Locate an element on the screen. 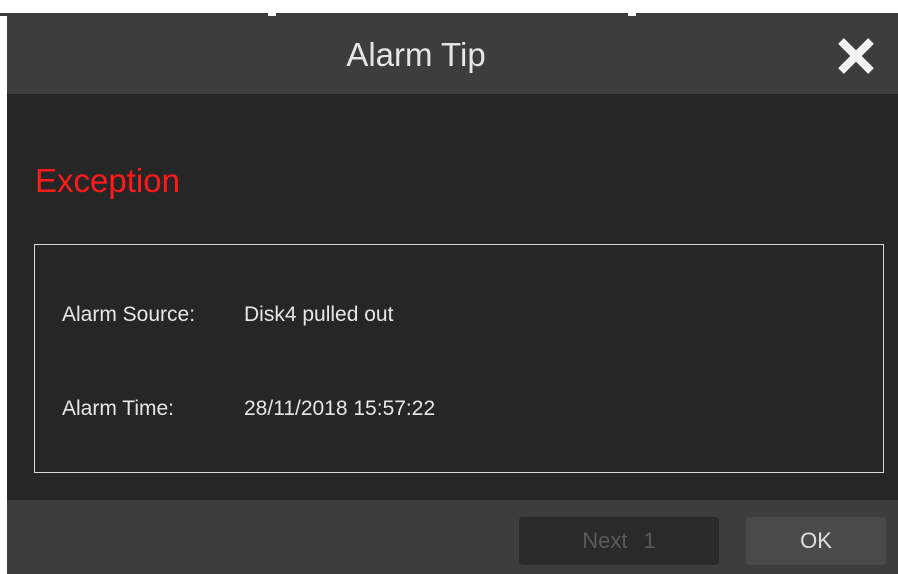 The height and width of the screenshot is (574, 898). alarm-source-value: Disk4 pulled out is located at coordinates (319, 314).